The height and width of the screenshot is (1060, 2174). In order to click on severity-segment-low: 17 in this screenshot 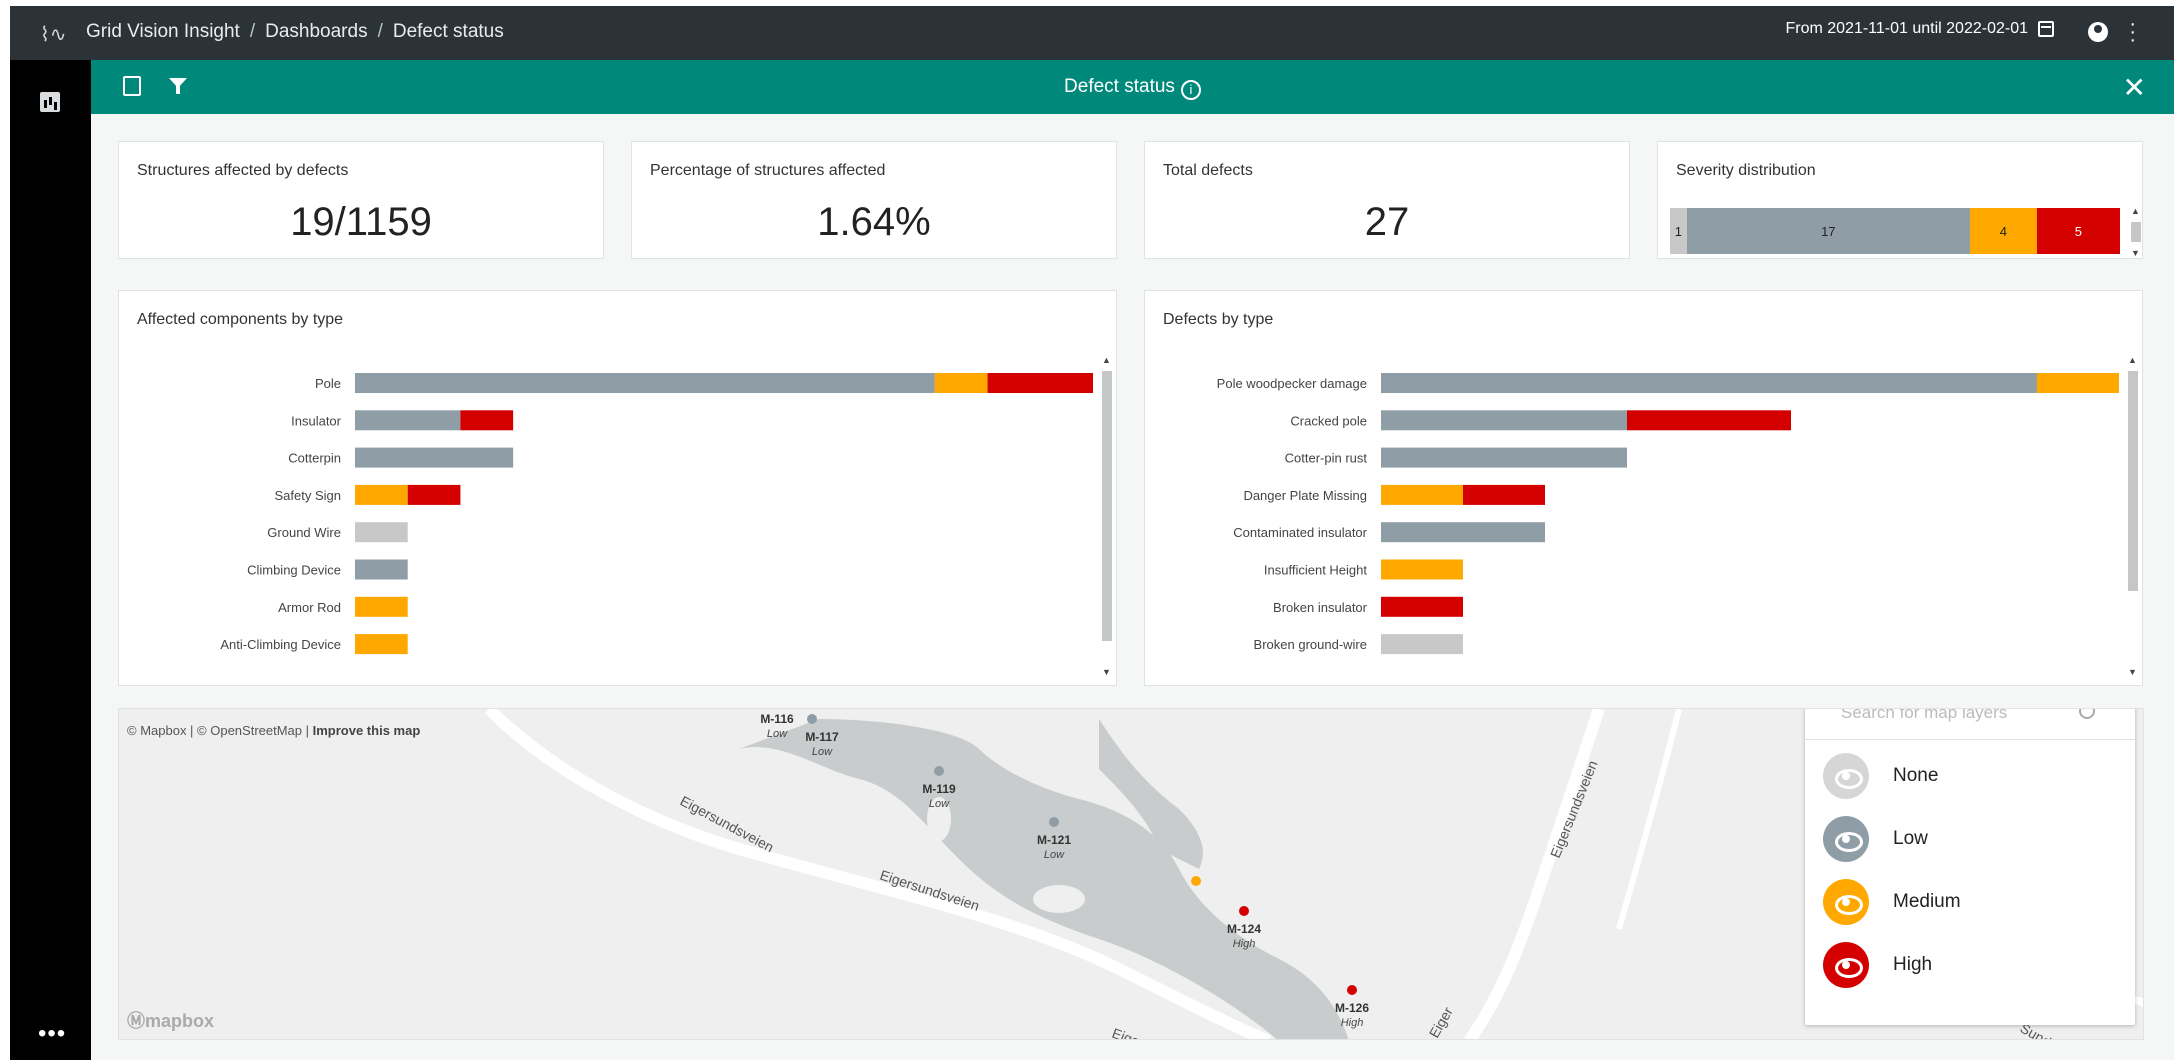, I will do `click(1828, 231)`.